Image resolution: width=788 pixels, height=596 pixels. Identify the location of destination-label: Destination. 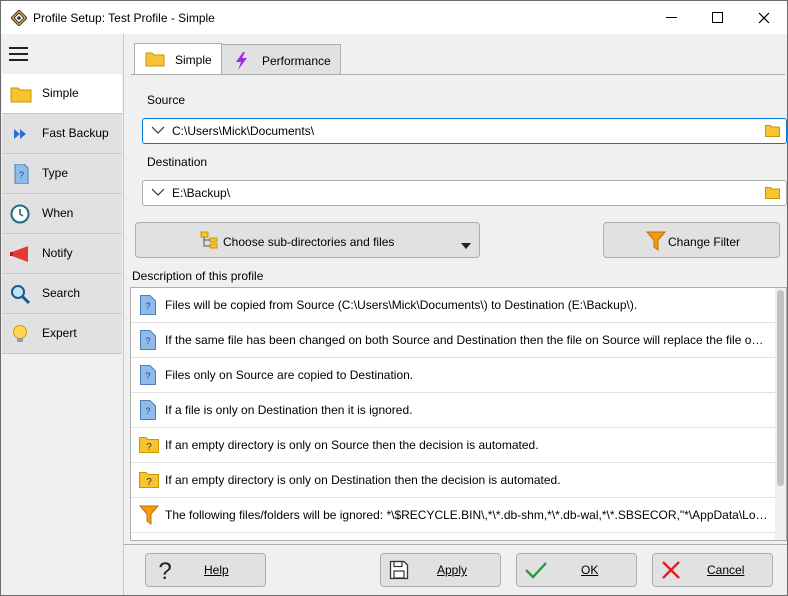
(177, 162).